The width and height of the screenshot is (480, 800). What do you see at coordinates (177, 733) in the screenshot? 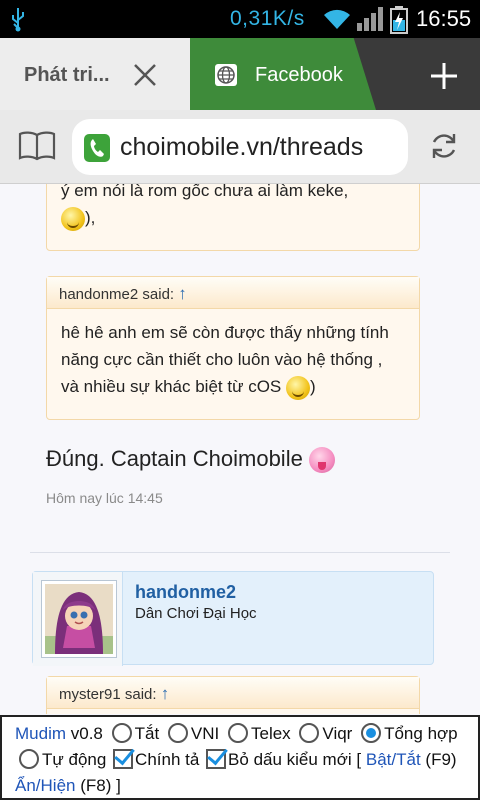
I see `radio-vni` at bounding box center [177, 733].